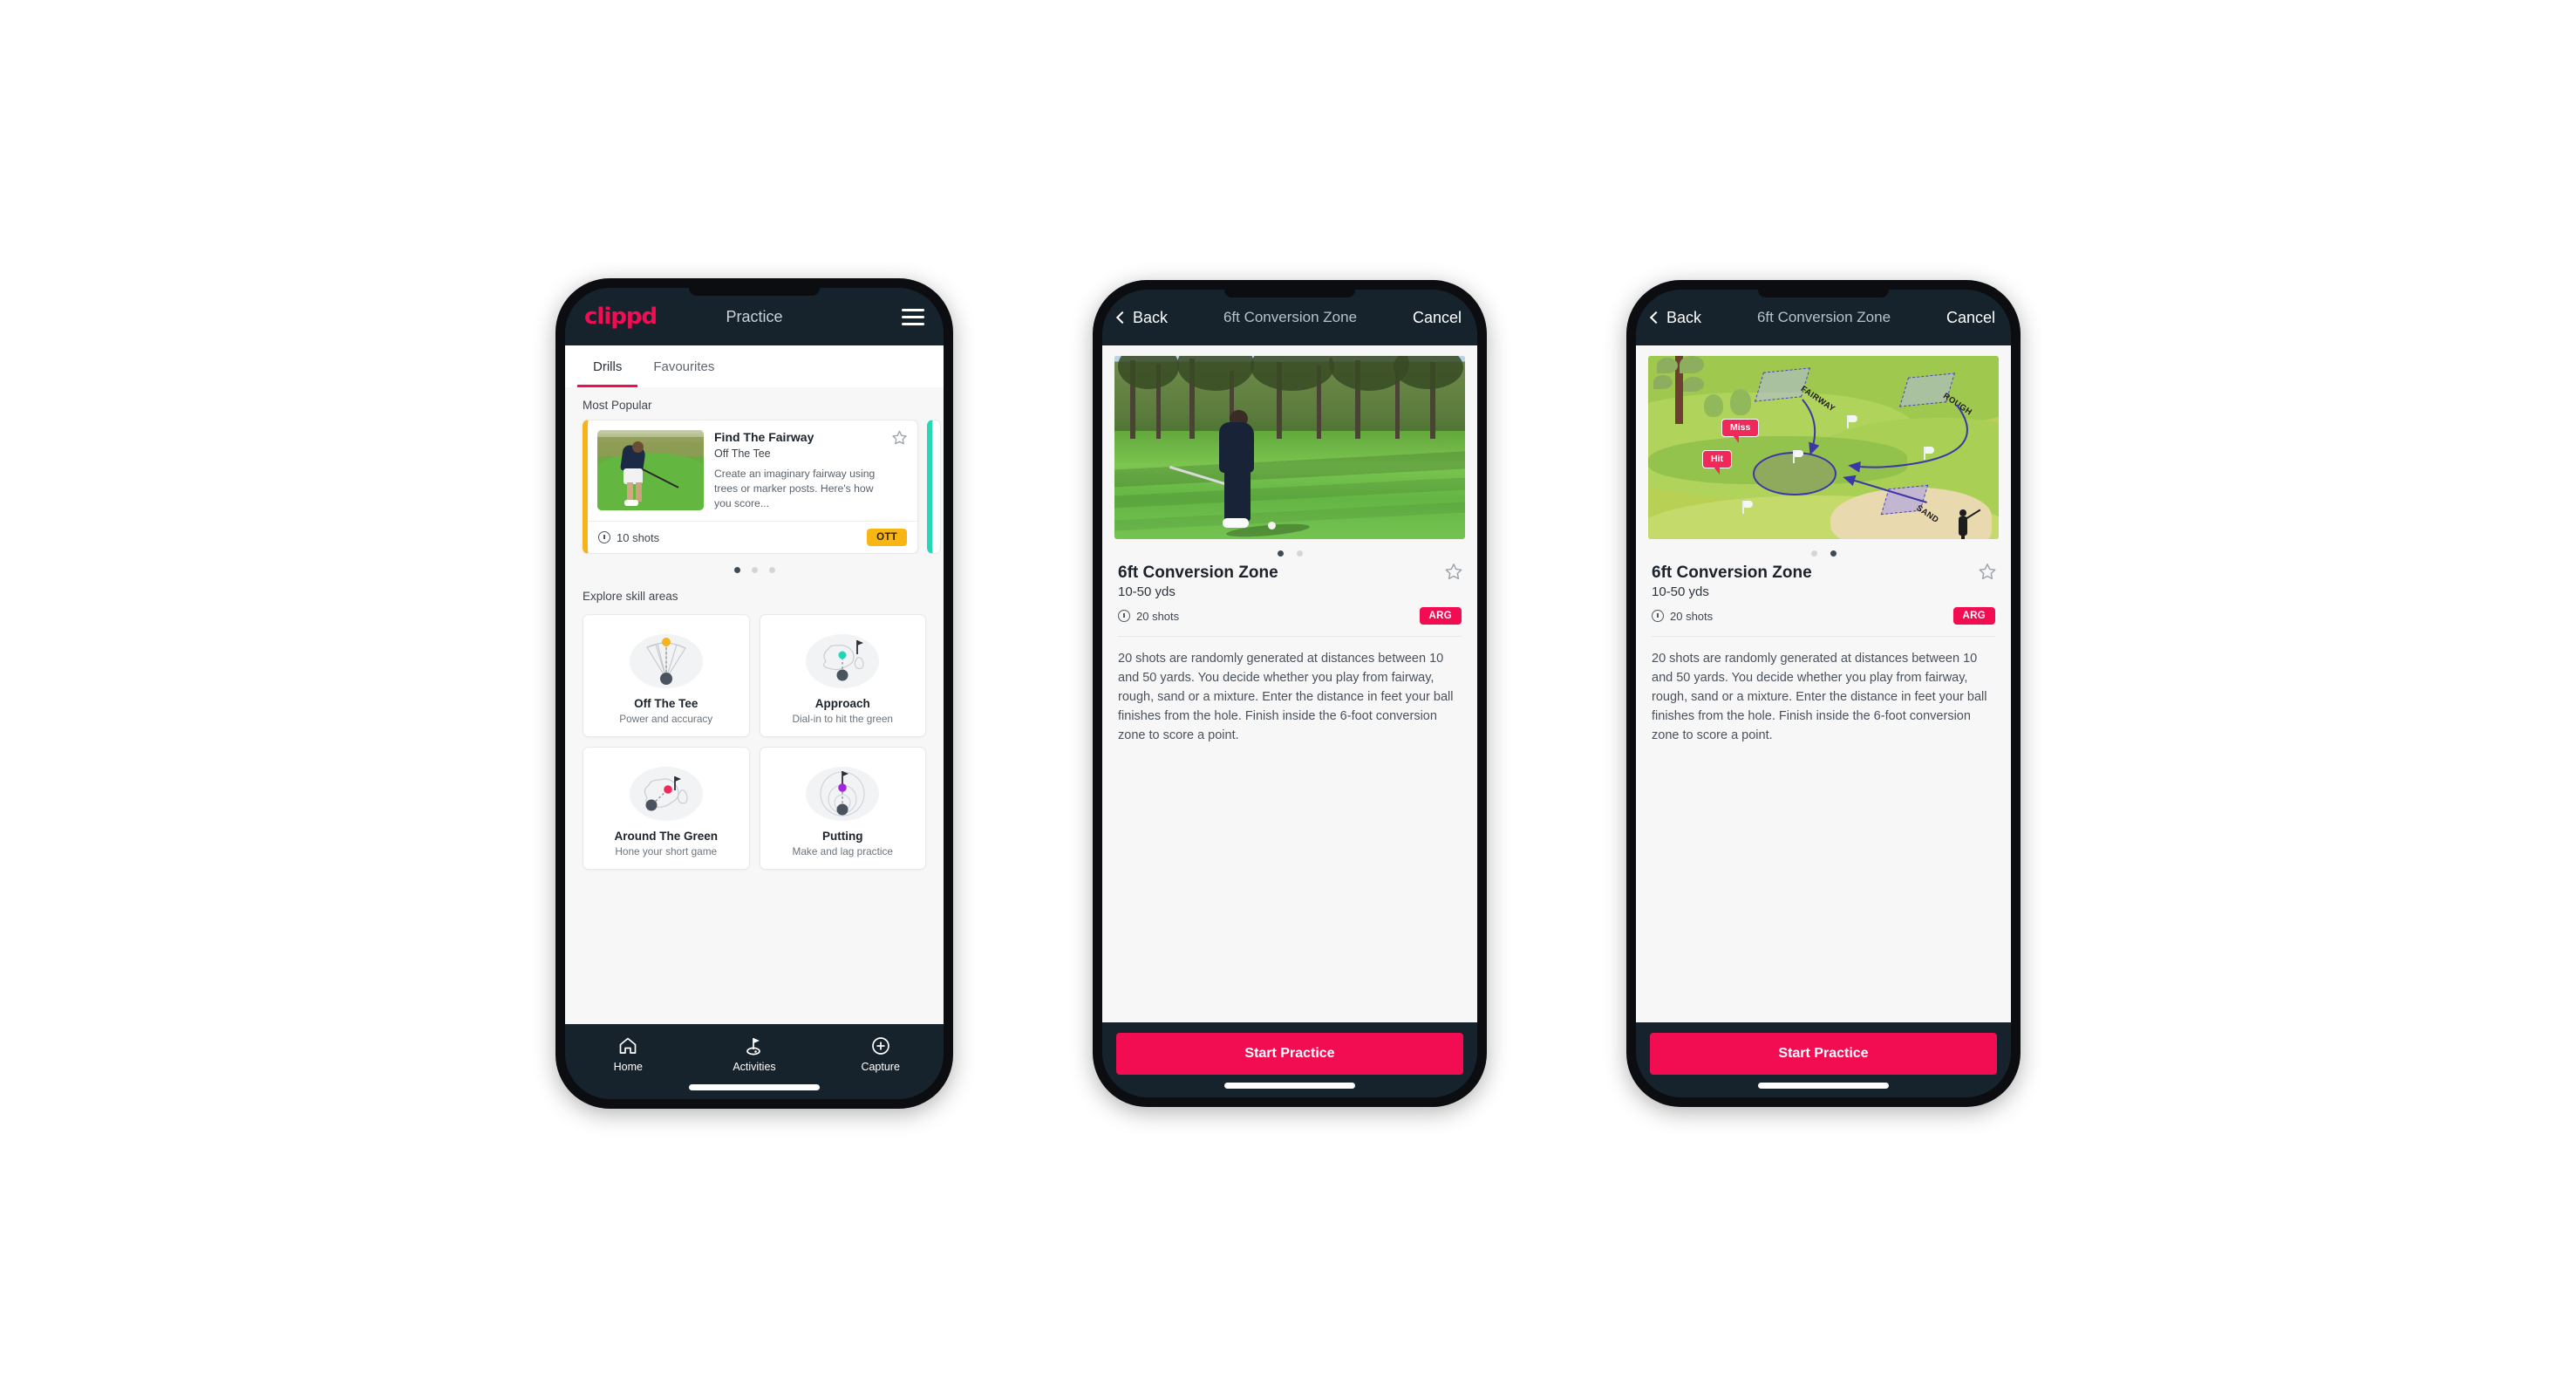 This screenshot has width=2576, height=1387. Describe the element at coordinates (754, 366) in the screenshot. I see `tab-bar: Drills Favourites` at that location.